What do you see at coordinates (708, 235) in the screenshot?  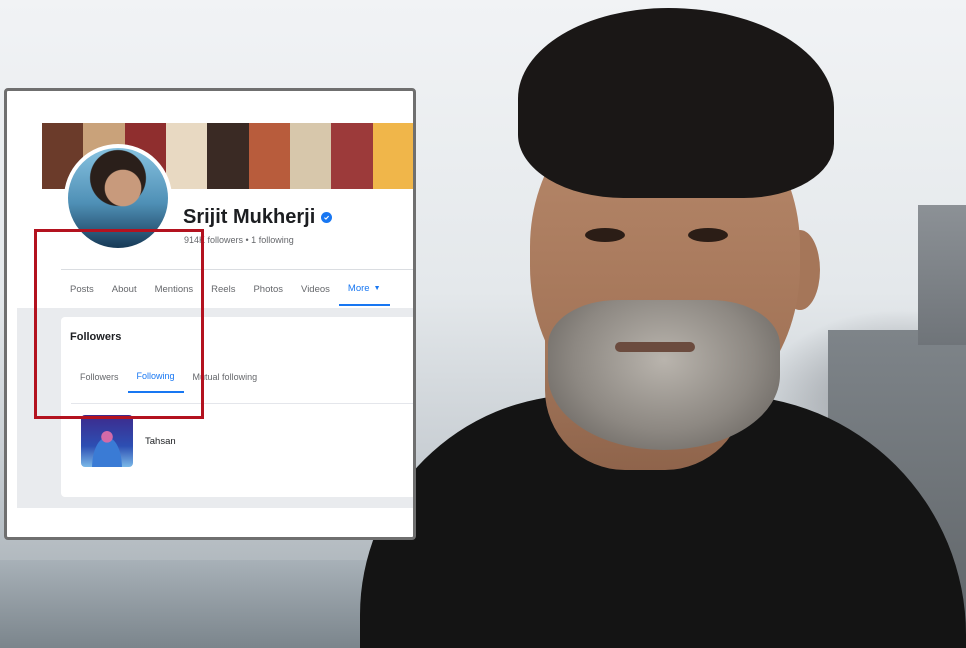 I see `person-eye-right` at bounding box center [708, 235].